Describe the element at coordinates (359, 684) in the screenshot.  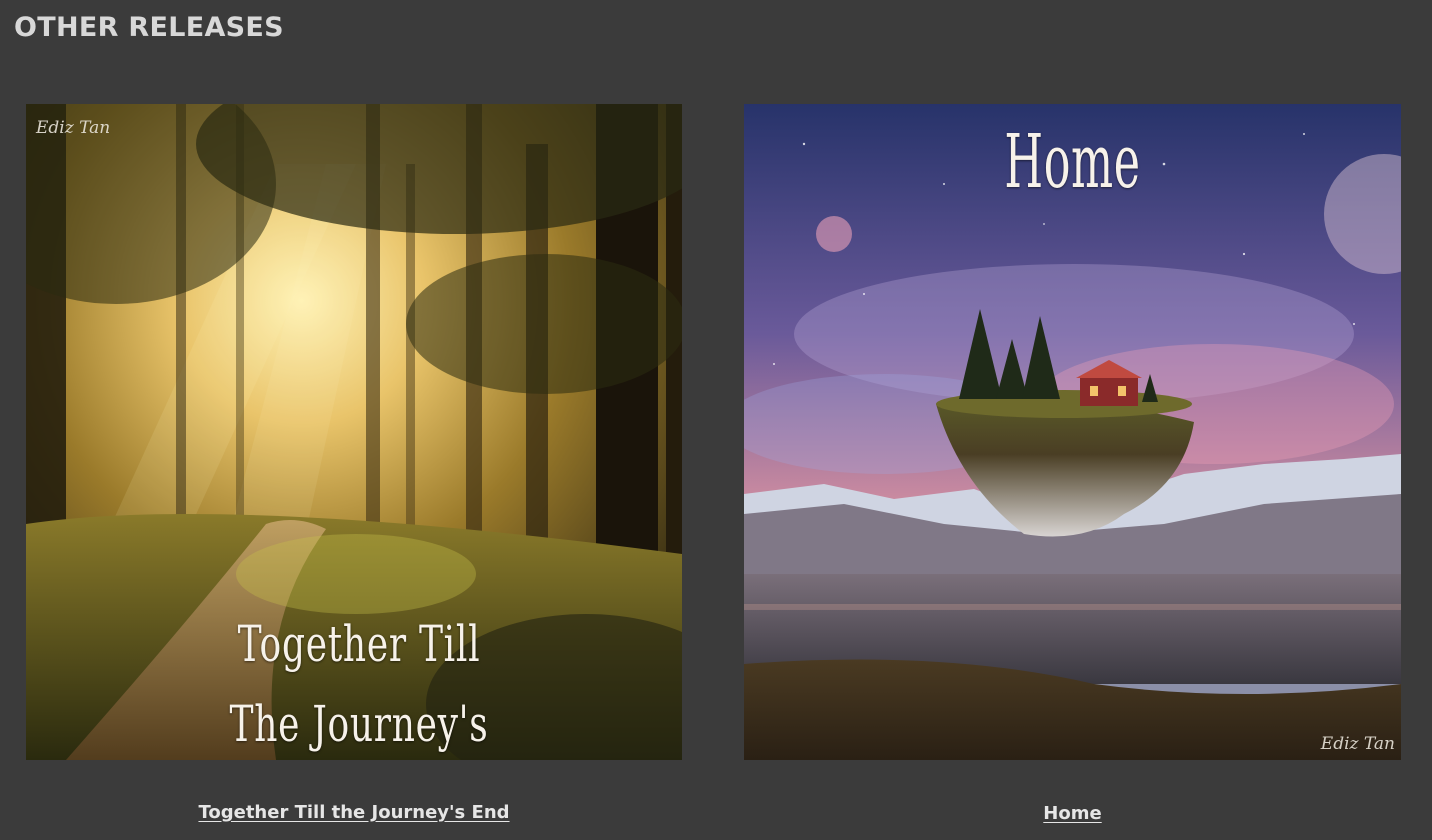
I see `cover-title-text: Together Till The Journey's End` at that location.